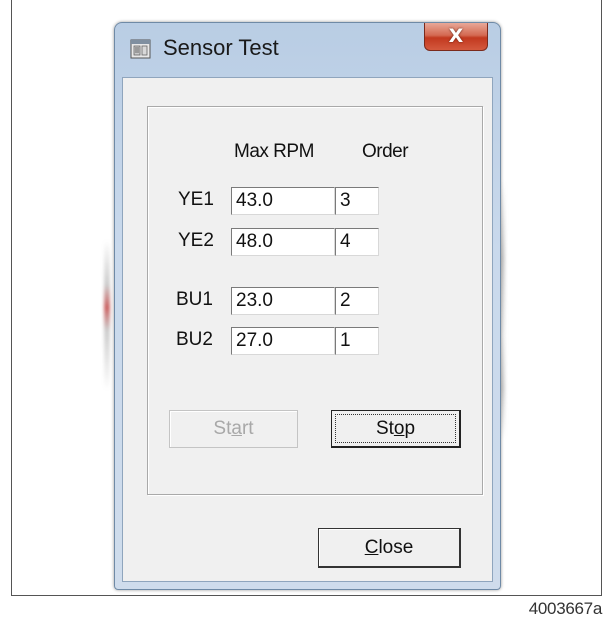 This screenshot has width=608, height=627. I want to click on bu1-max-rpm-field: 23.0, so click(283, 301).